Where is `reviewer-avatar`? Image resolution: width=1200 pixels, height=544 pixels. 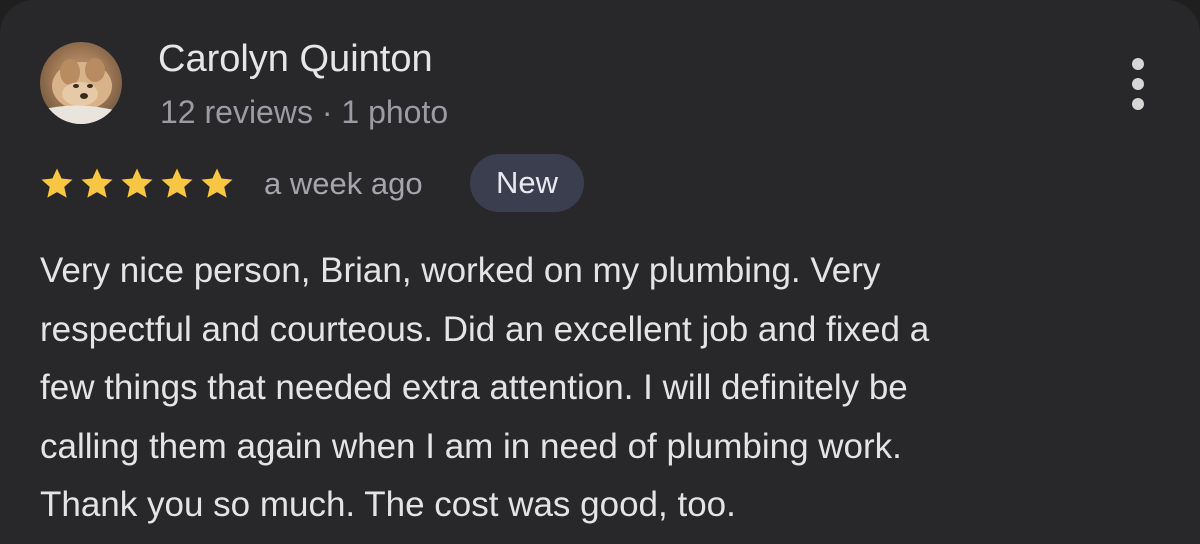 reviewer-avatar is located at coordinates (81, 83).